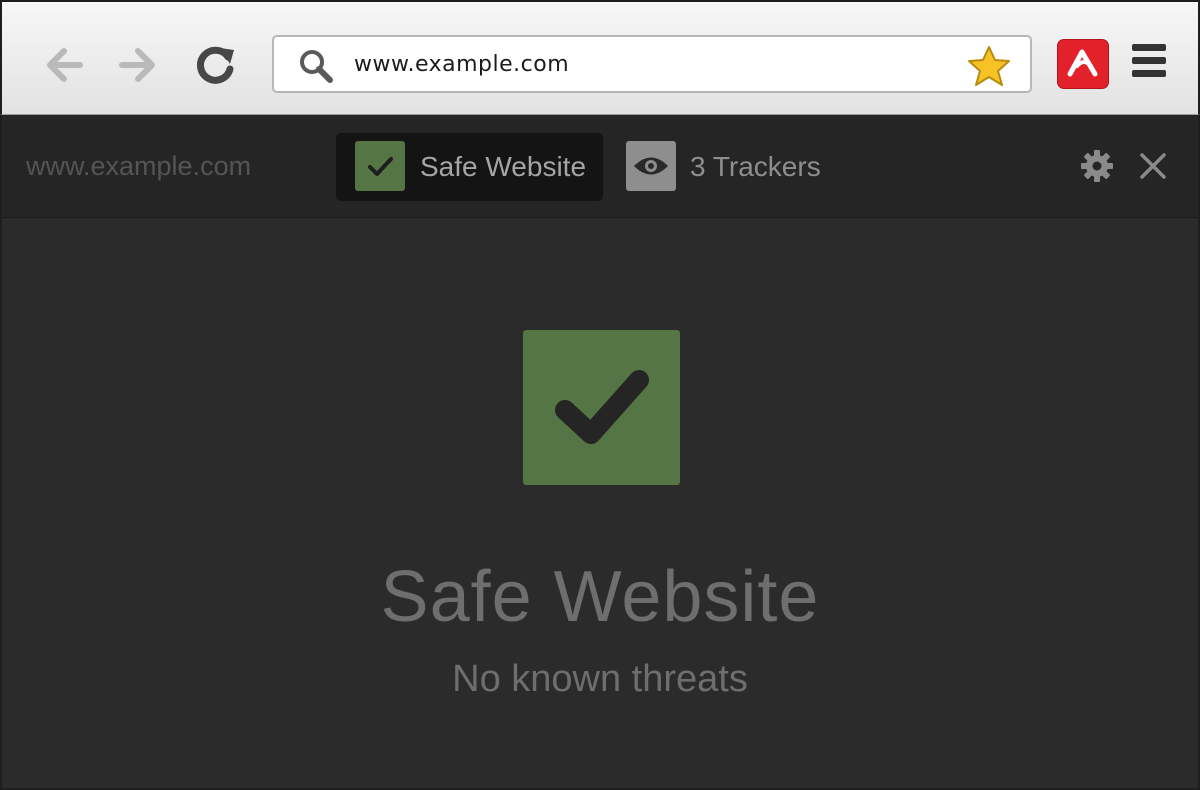 The width and height of the screenshot is (1200, 790). I want to click on extension-header: www.example.com Safe Website 3 Trackers, so click(600, 166).